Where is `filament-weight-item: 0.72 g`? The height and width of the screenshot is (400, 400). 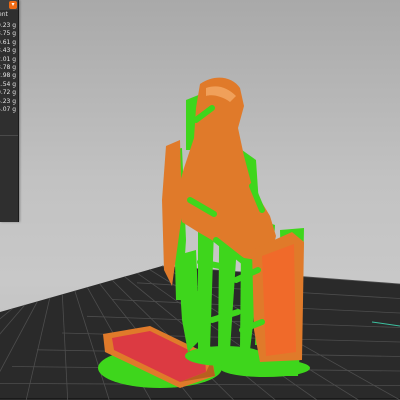 filament-weight-item: 0.72 g is located at coordinates (8, 93).